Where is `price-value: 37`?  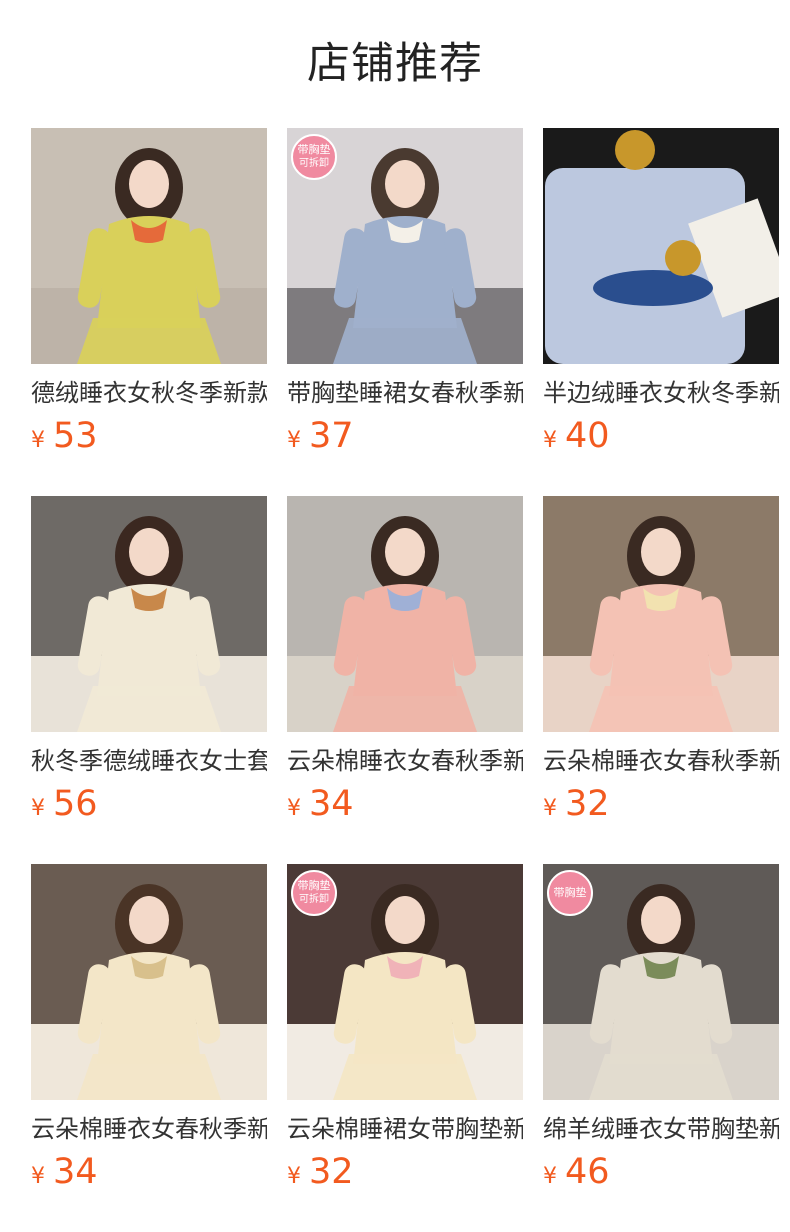
price-value: 37 is located at coordinates (331, 436).